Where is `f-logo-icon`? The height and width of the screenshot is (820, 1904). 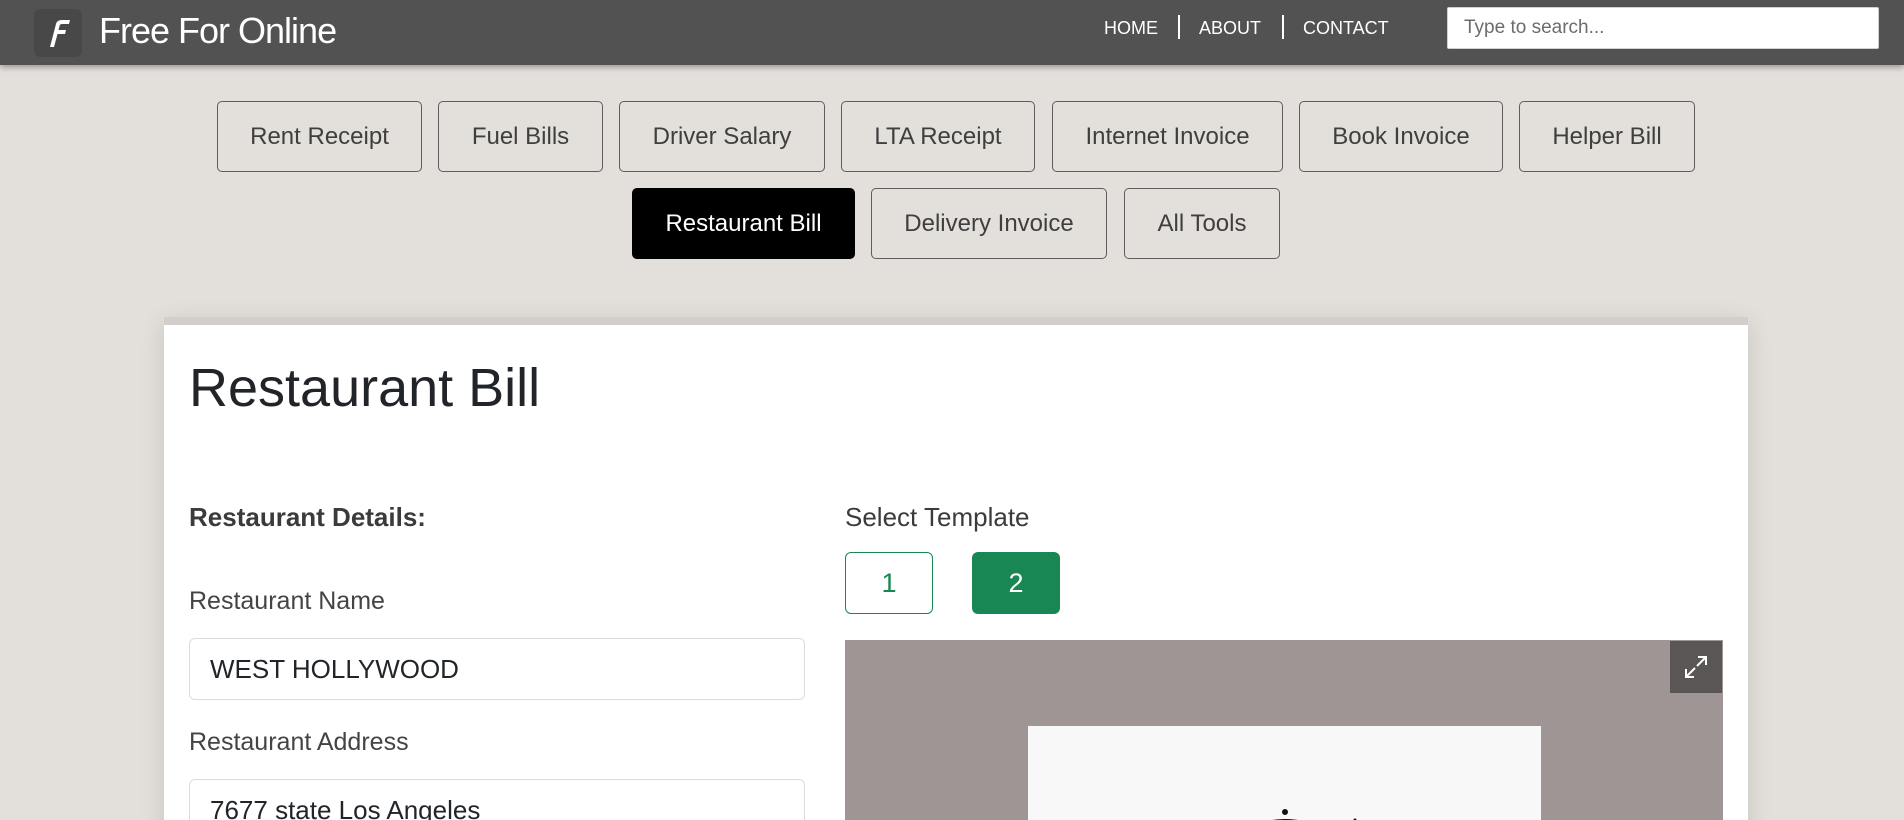 f-logo-icon is located at coordinates (60, 33).